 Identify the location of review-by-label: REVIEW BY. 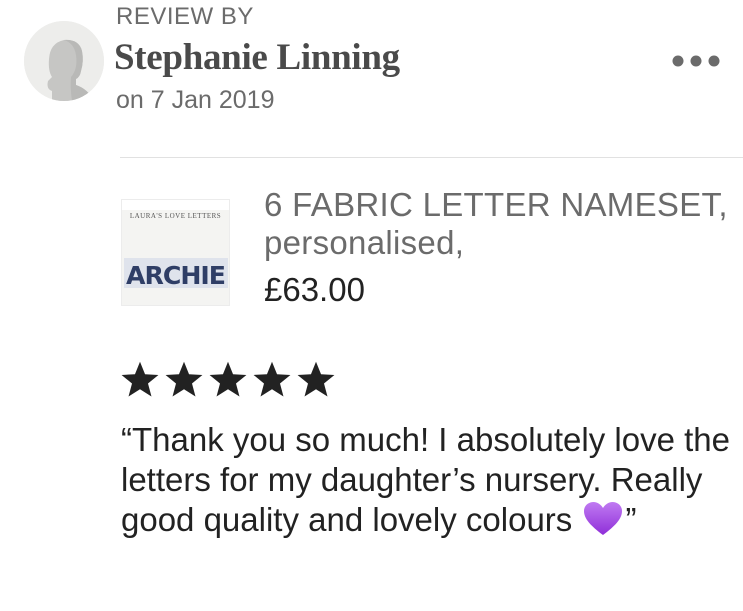
(185, 16).